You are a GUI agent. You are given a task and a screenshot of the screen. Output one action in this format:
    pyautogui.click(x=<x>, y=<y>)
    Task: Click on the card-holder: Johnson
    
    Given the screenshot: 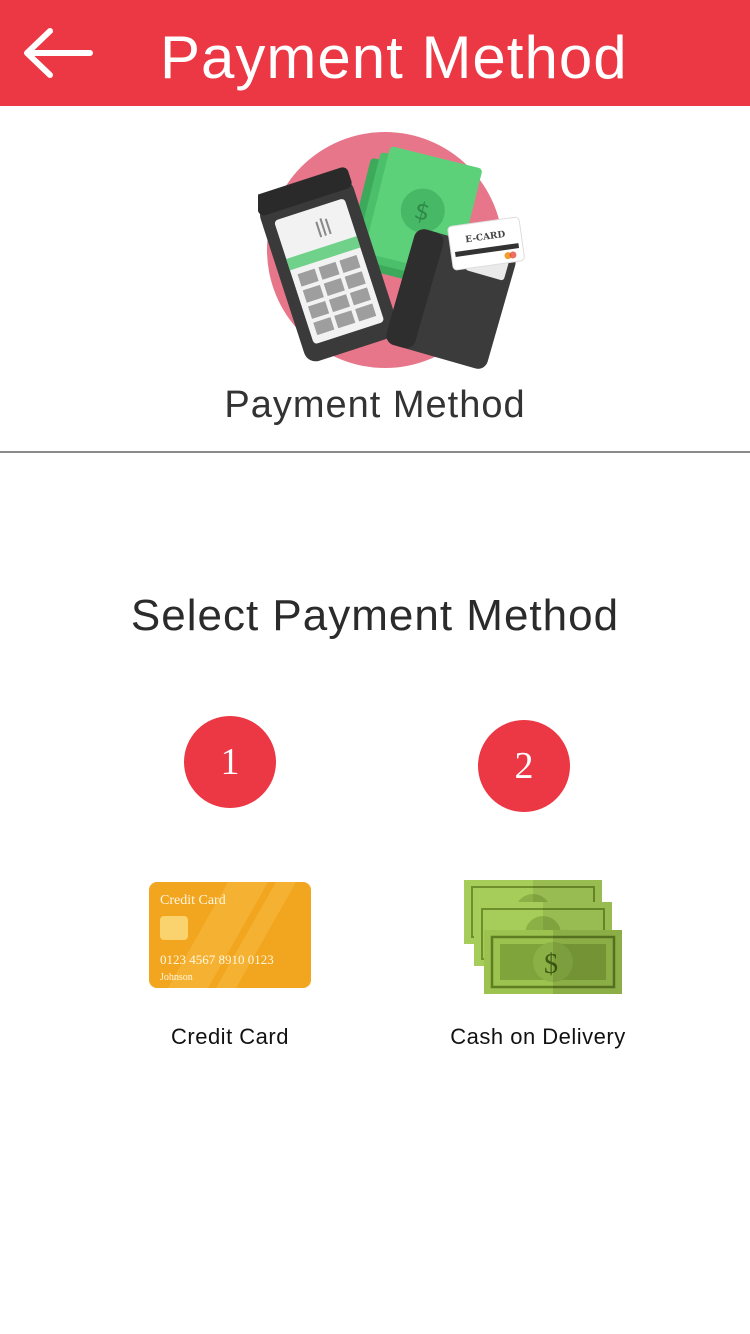 What is the action you would take?
    pyautogui.click(x=176, y=977)
    